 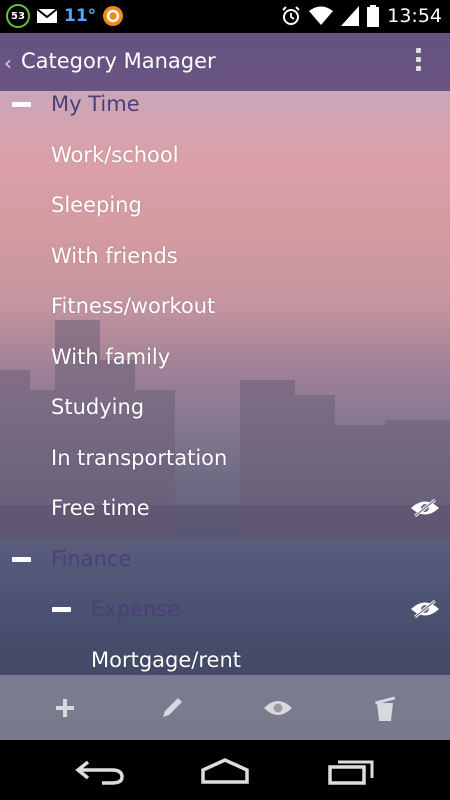 I want to click on category-item-row: In transportation, so click(x=225, y=459).